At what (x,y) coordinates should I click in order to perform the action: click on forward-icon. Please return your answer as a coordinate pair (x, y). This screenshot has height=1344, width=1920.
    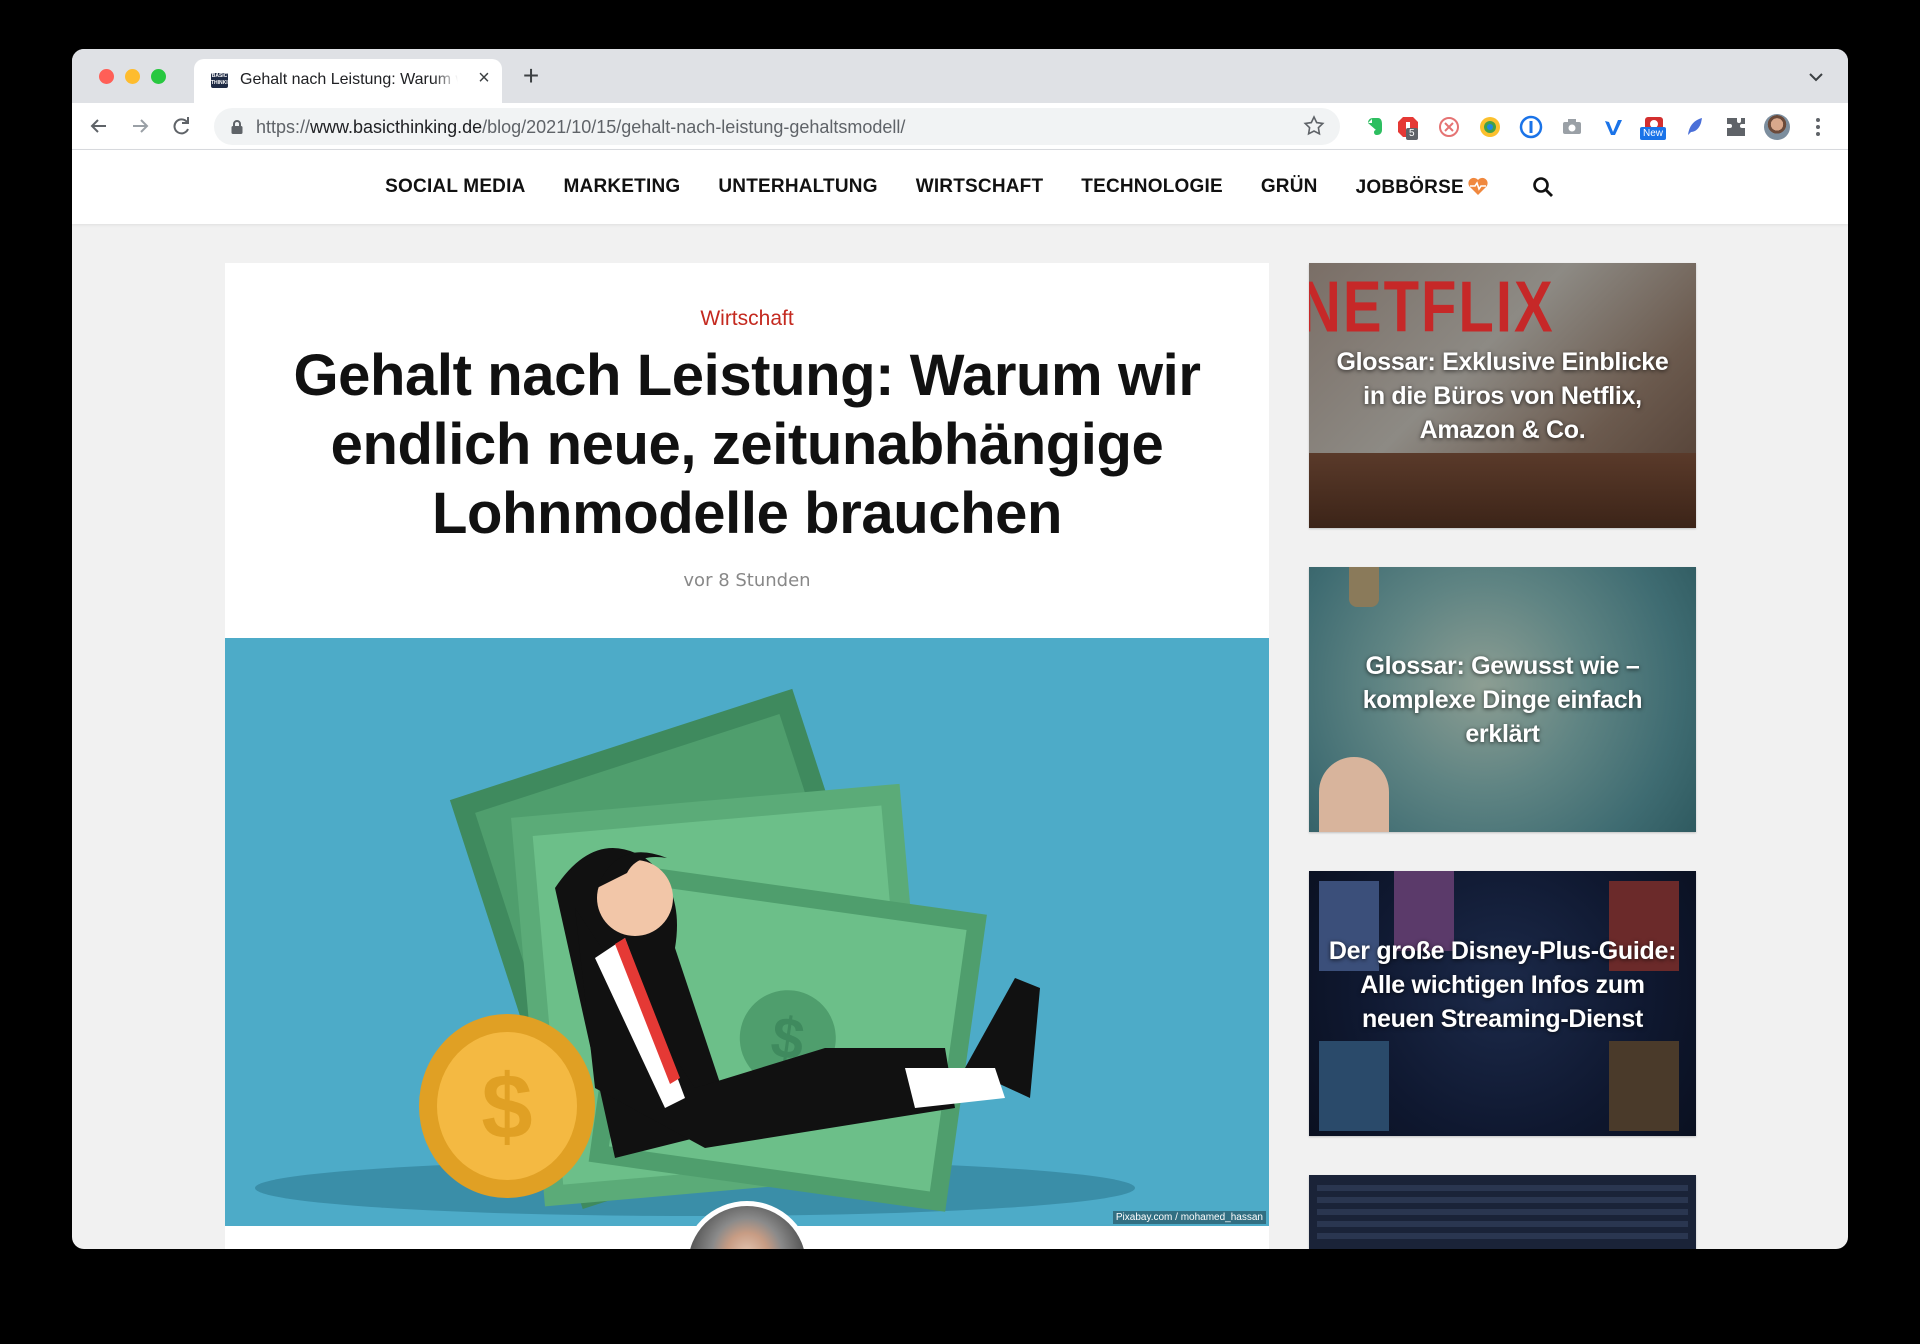
    Looking at the image, I should click on (140, 126).